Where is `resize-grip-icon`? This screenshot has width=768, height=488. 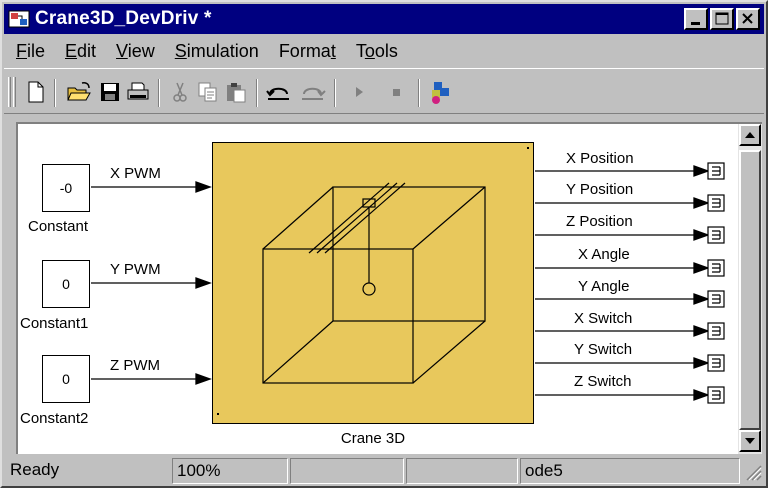
resize-grip-icon is located at coordinates (753, 472).